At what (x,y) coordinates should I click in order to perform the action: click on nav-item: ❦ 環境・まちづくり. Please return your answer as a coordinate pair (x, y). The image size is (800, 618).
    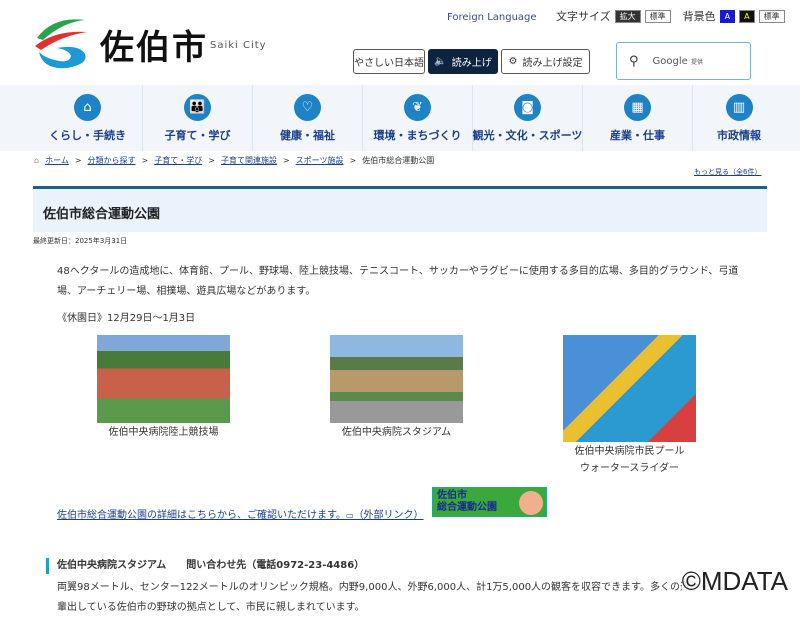
    Looking at the image, I should click on (418, 118).